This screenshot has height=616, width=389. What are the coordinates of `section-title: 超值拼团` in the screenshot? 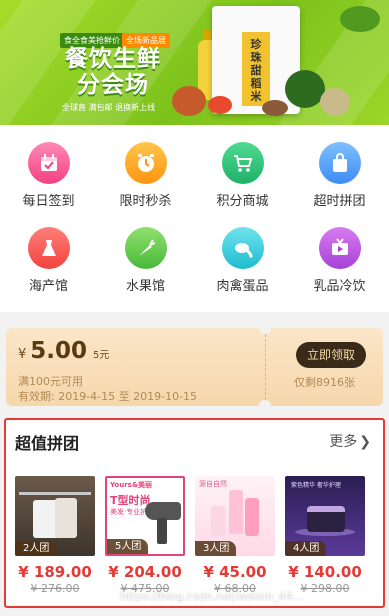 It's located at (47, 443).